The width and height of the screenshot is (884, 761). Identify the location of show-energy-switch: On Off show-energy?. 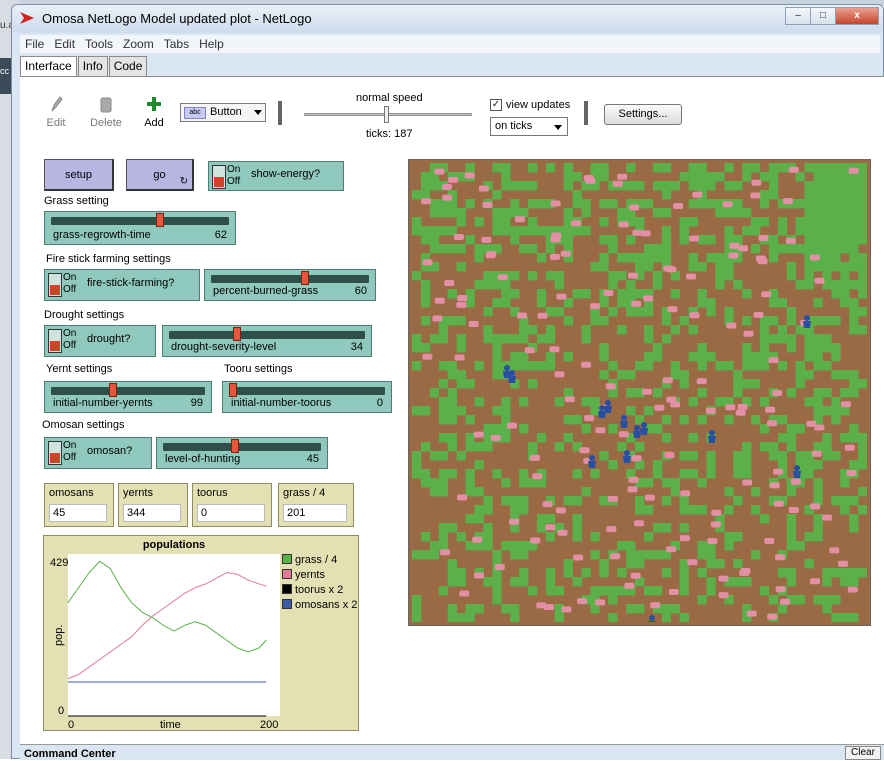
(276, 176).